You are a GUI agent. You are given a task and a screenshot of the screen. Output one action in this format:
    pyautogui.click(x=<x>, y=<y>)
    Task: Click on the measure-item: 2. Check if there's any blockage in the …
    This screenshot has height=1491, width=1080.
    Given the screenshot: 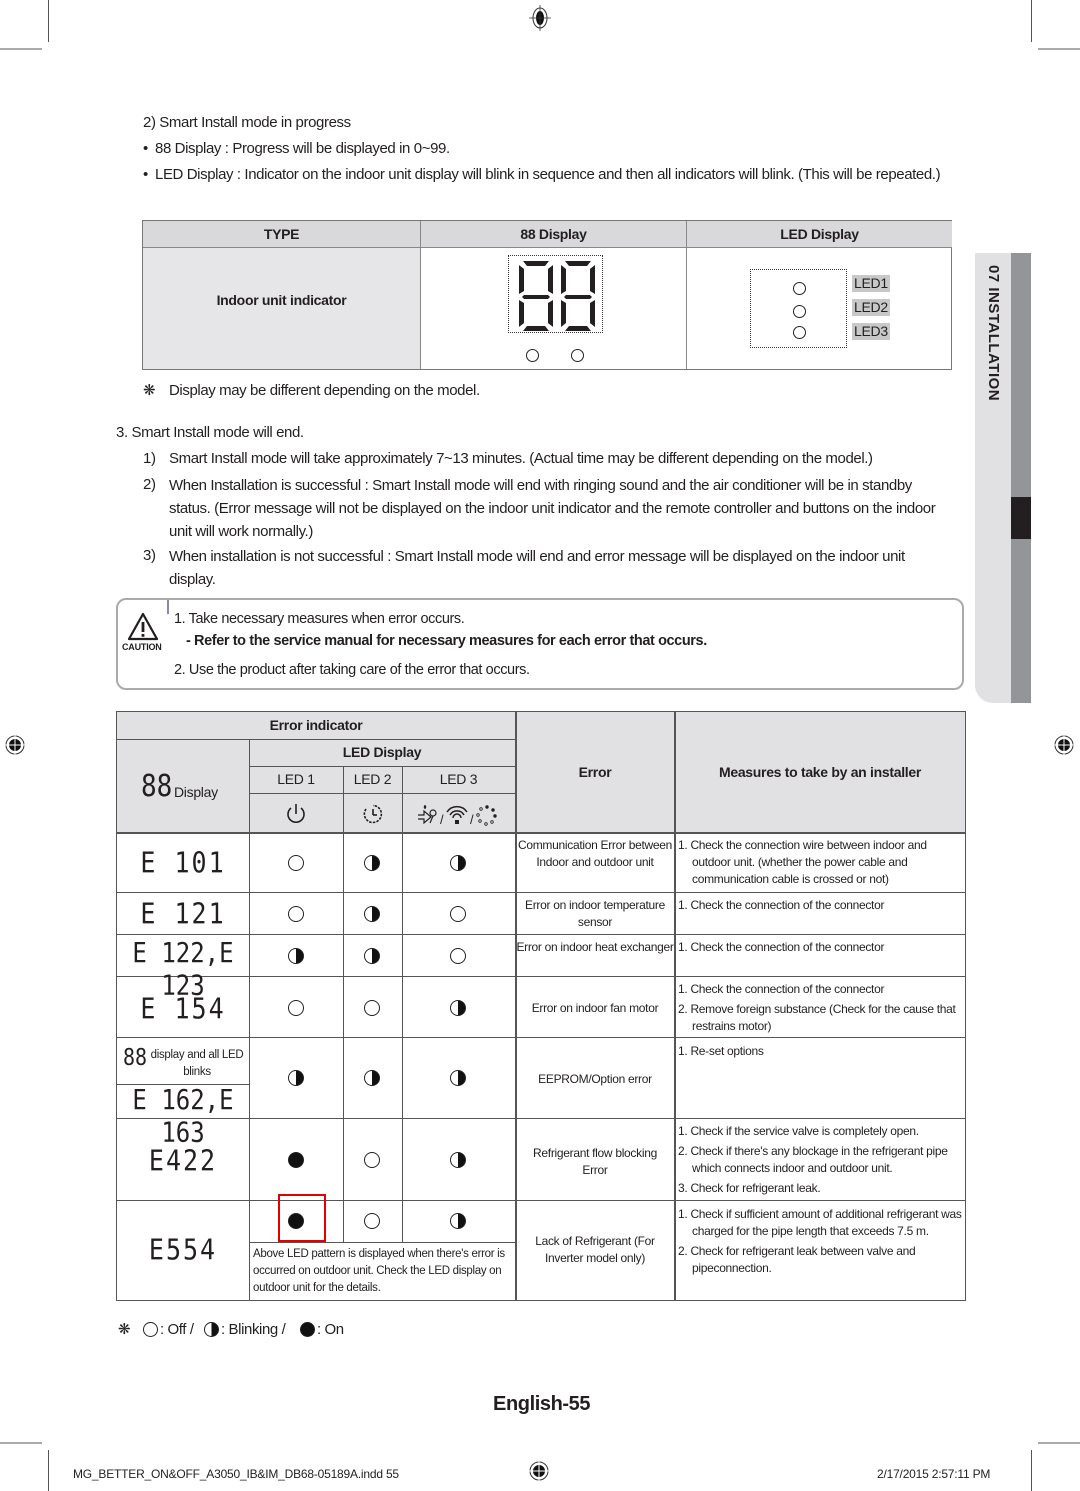 What is the action you would take?
    pyautogui.click(x=813, y=1159)
    